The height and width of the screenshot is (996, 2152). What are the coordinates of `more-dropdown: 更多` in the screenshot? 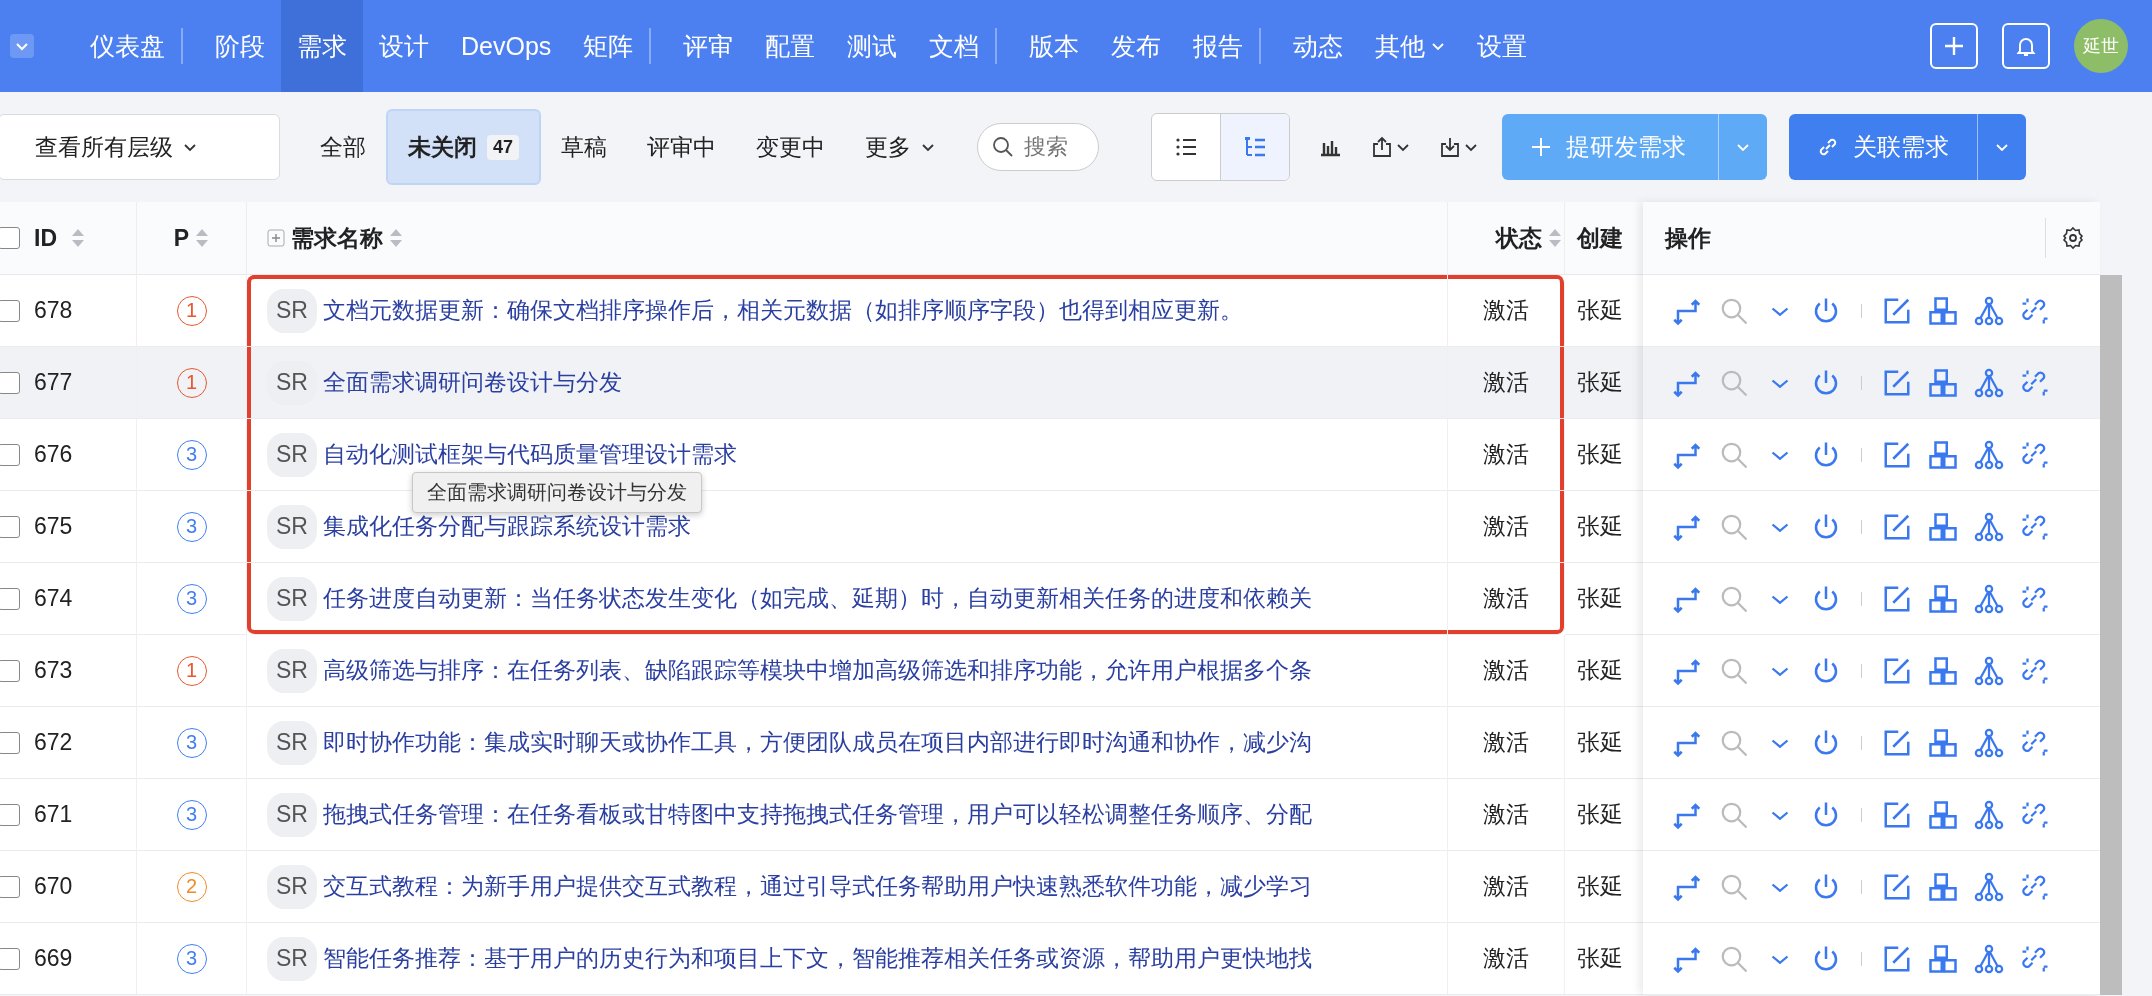 It's located at (900, 147).